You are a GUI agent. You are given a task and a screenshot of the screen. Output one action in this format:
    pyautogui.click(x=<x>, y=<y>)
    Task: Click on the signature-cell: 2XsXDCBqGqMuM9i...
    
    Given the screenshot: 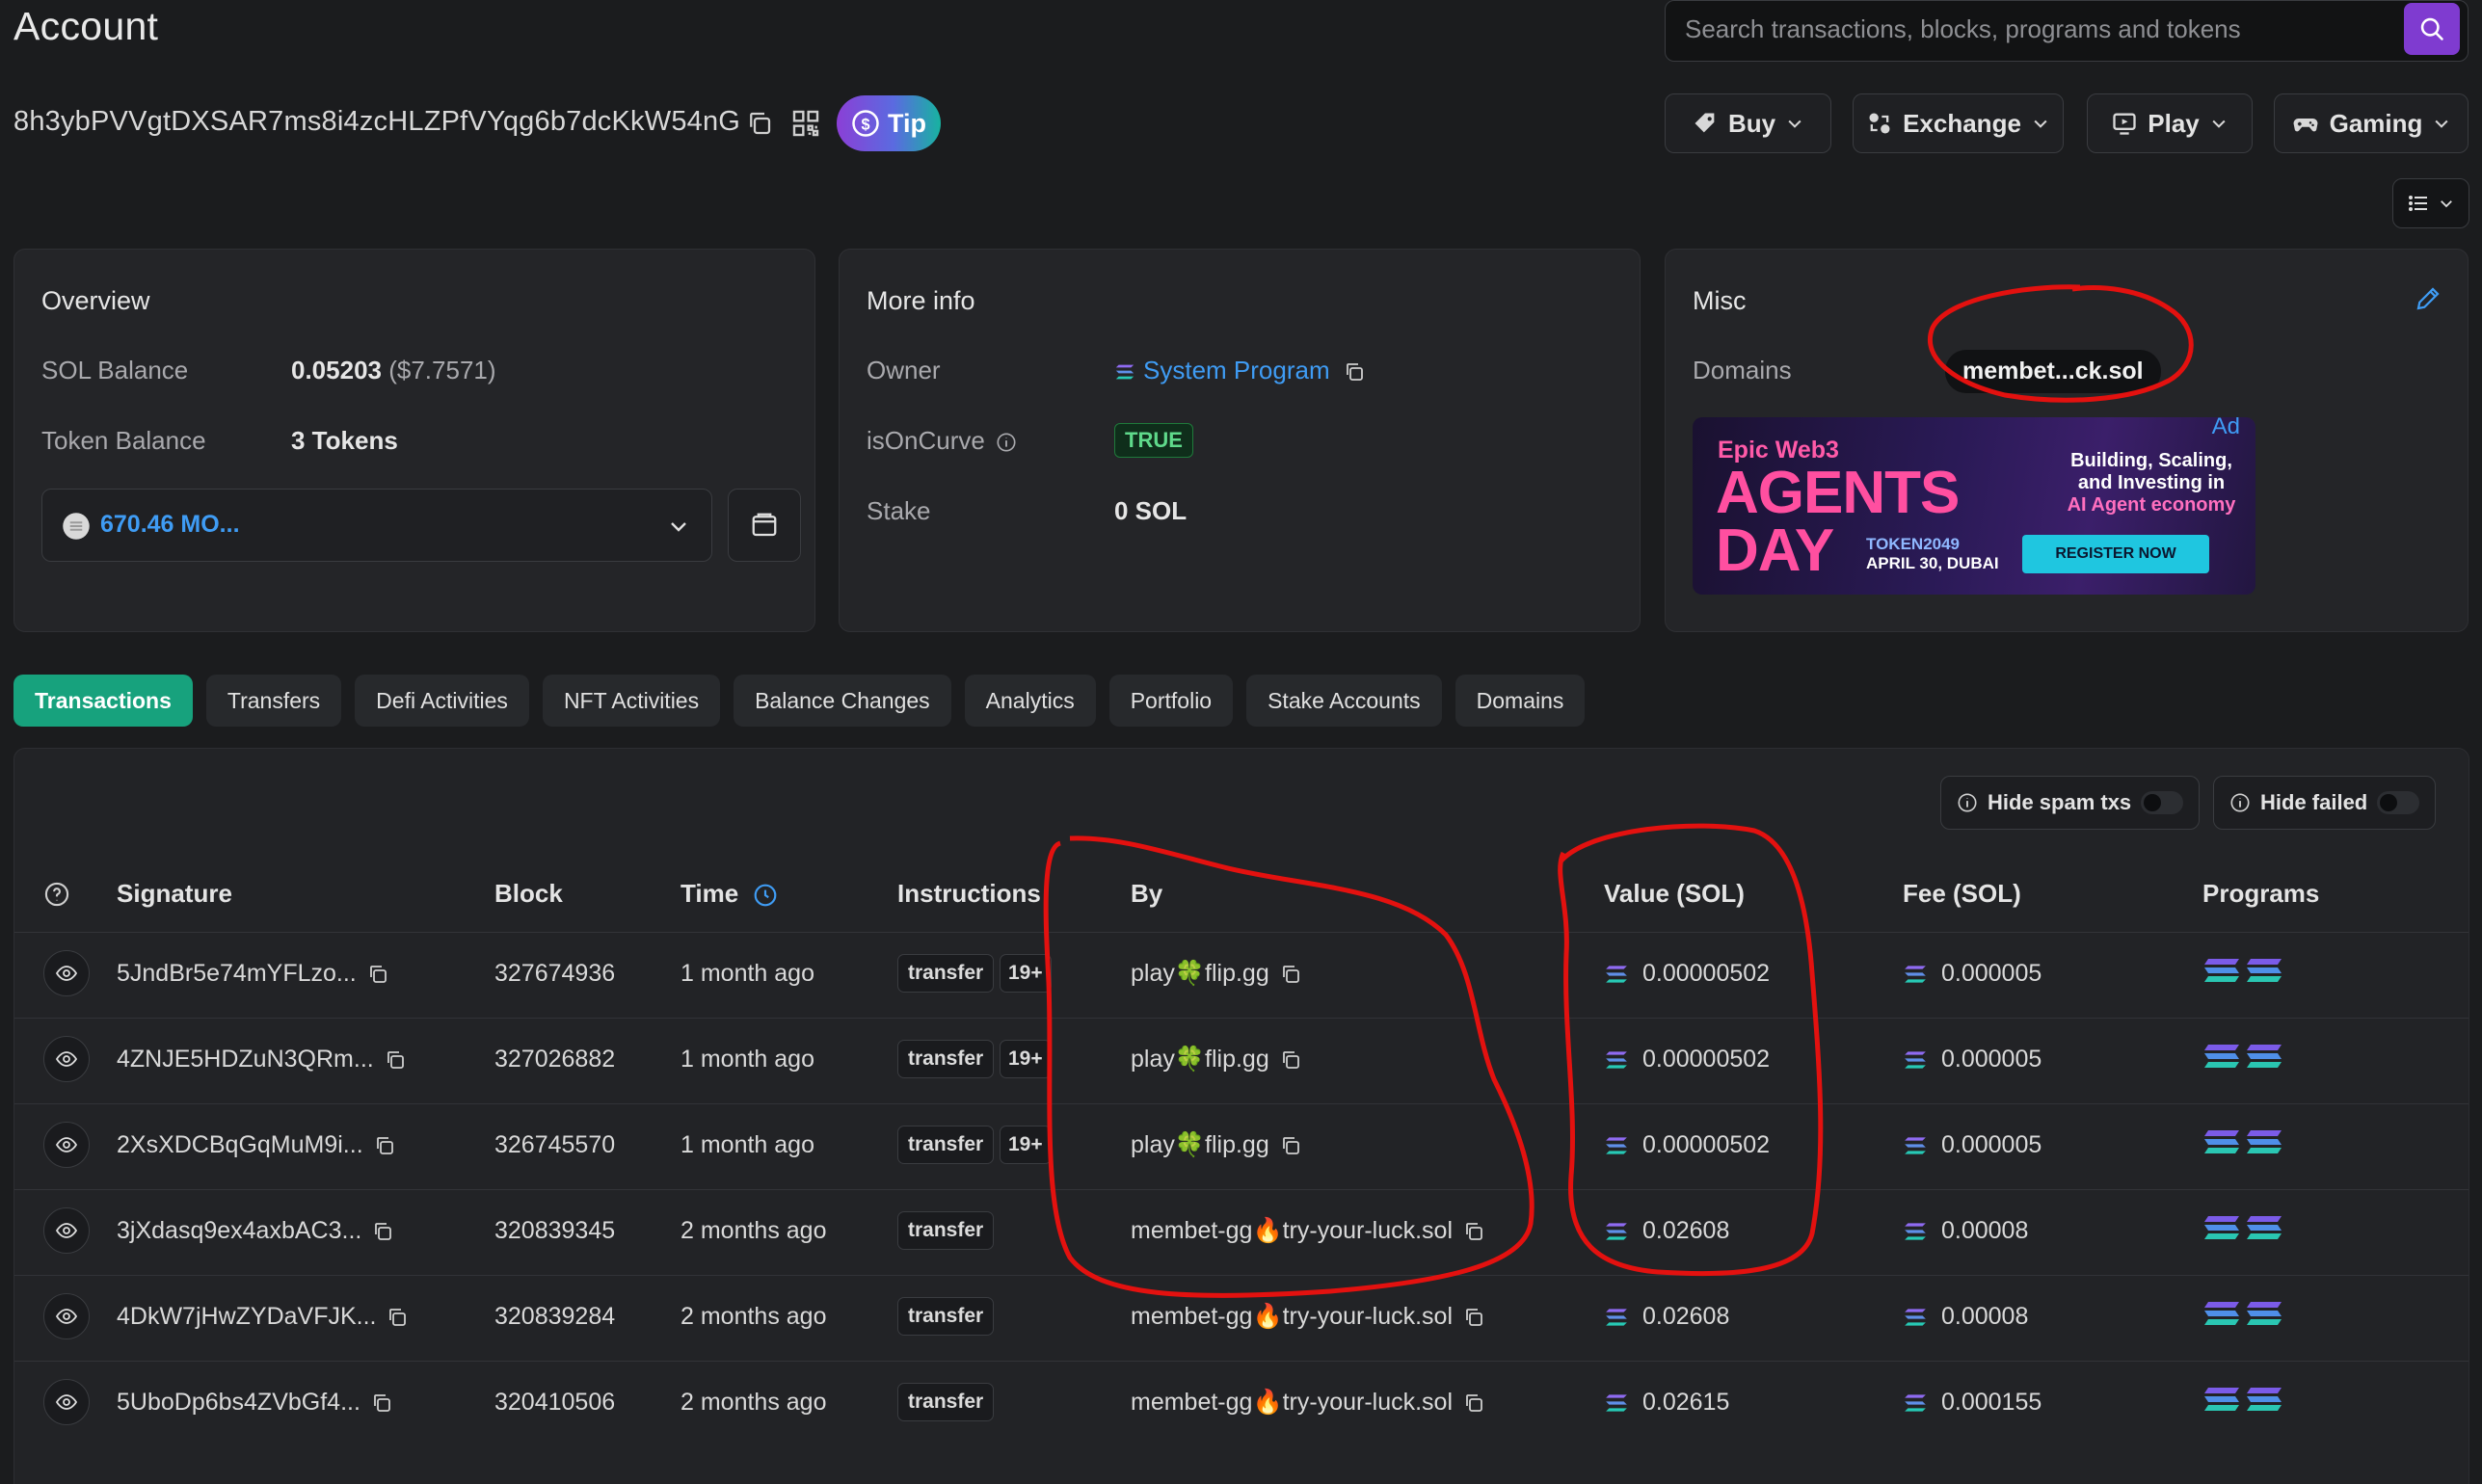 What is the action you would take?
    pyautogui.click(x=256, y=1145)
    